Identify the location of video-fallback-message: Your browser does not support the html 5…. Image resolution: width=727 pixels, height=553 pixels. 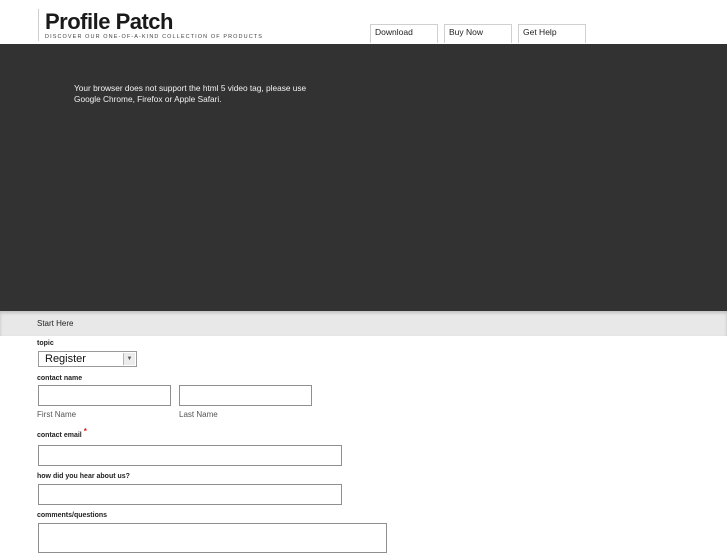
(190, 93).